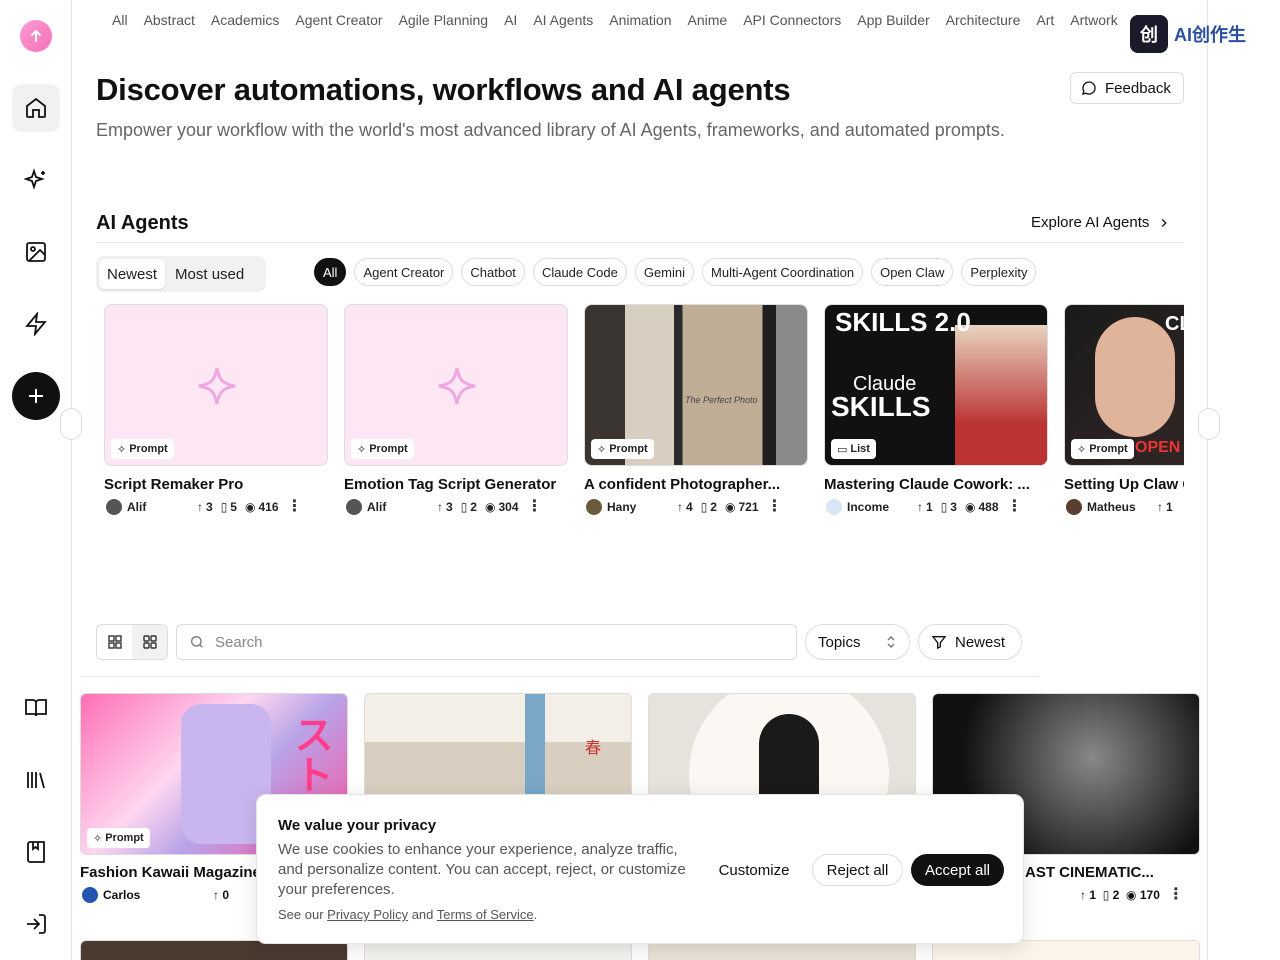 Image resolution: width=1280 pixels, height=960 pixels. What do you see at coordinates (71, 424) in the screenshot?
I see `carousel-prev-button` at bounding box center [71, 424].